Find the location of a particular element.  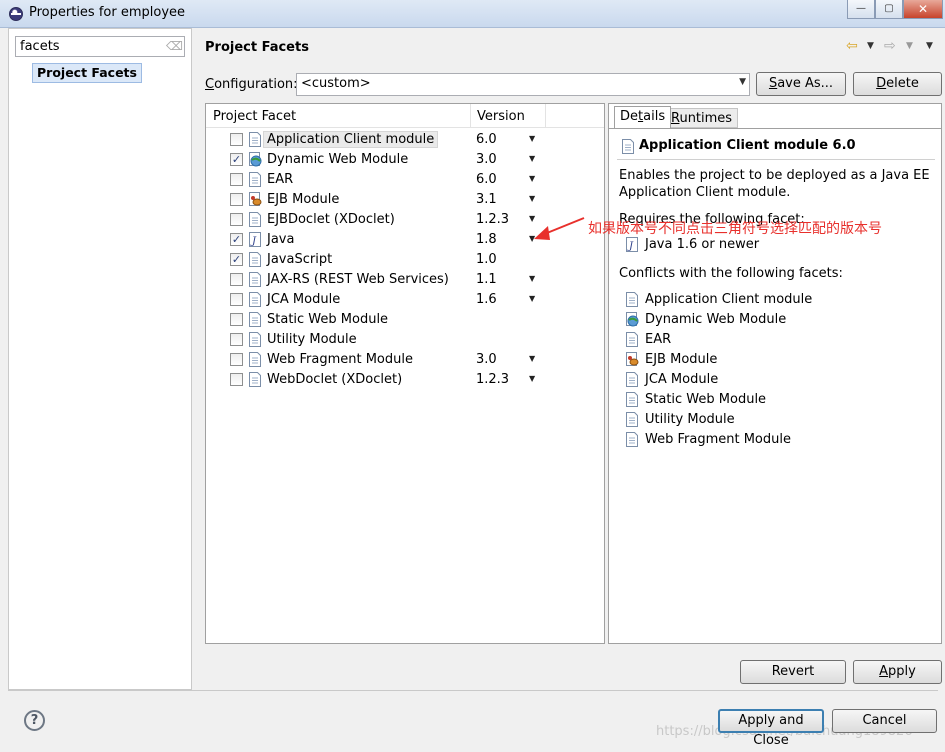

column-header-version: Version is located at coordinates (501, 116).